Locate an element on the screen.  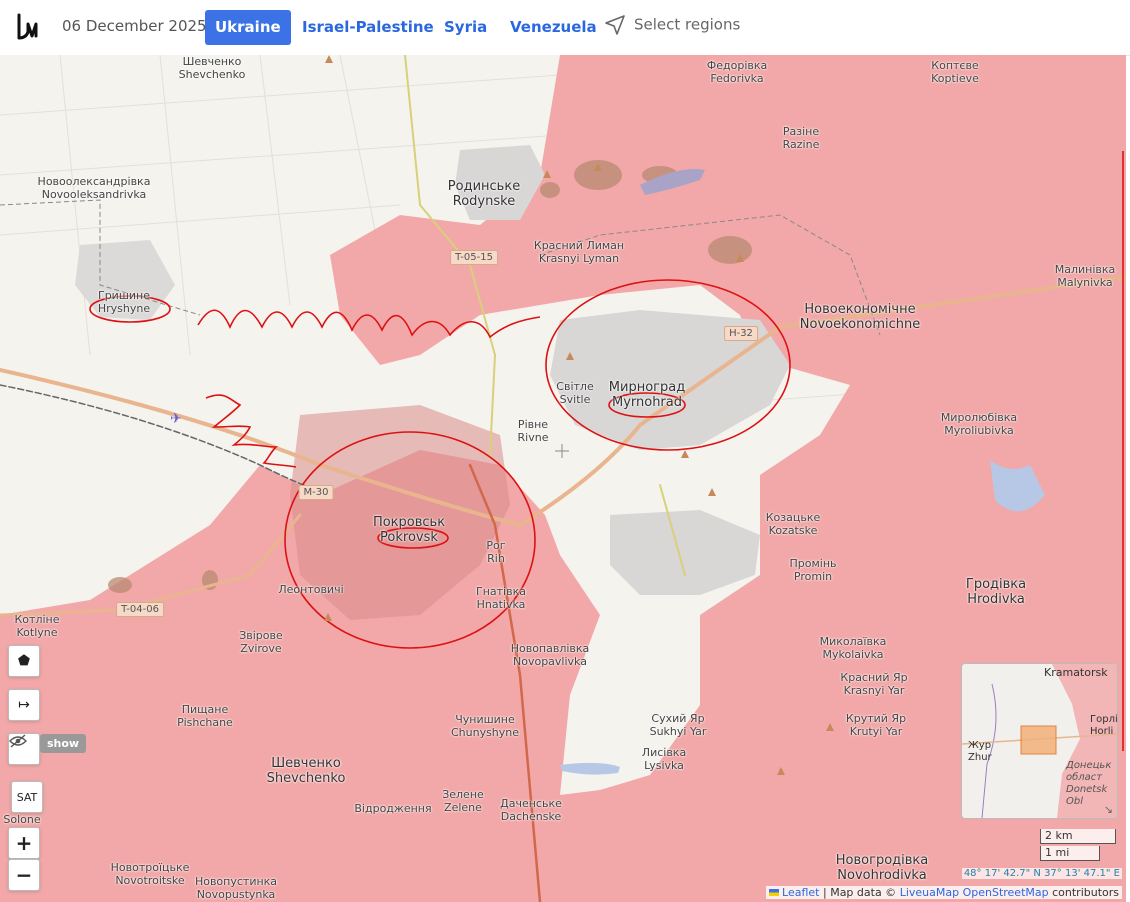
map-label-hryshyne: Гришине Hryshyne is located at coordinates (124, 302).